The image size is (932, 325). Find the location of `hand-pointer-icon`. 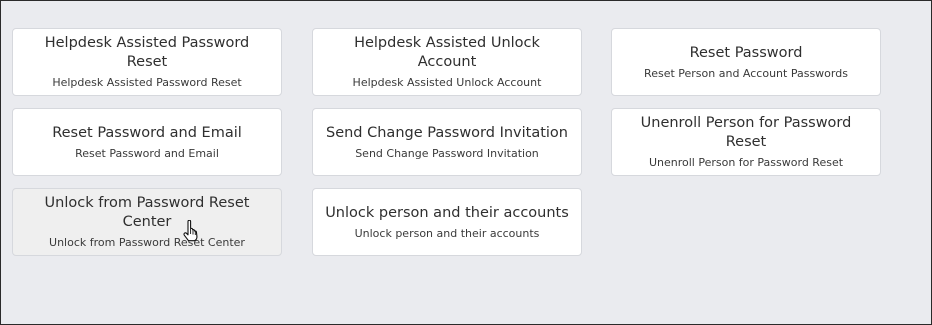

hand-pointer-icon is located at coordinates (190, 231).